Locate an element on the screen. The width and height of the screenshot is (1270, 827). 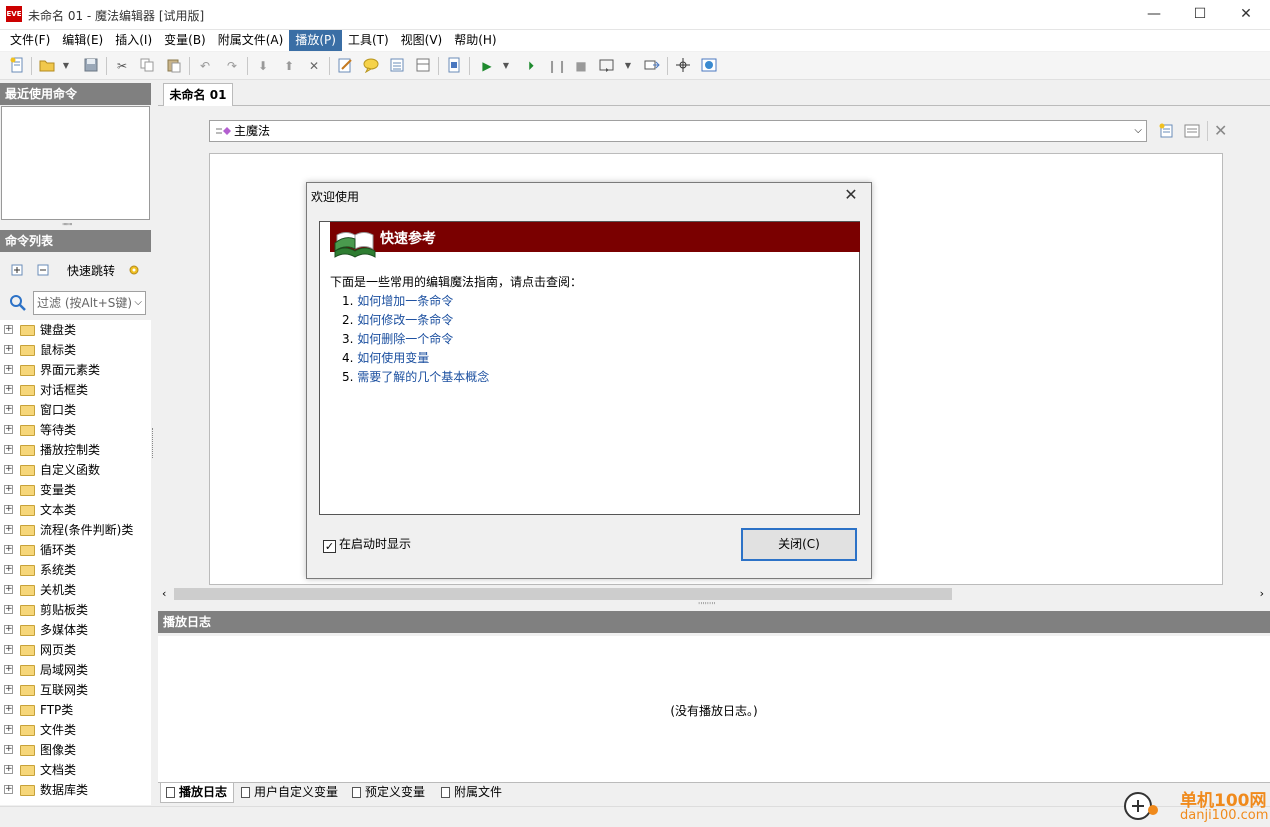
horizontal-scrollbar: ‹ › is located at coordinates (714, 594).